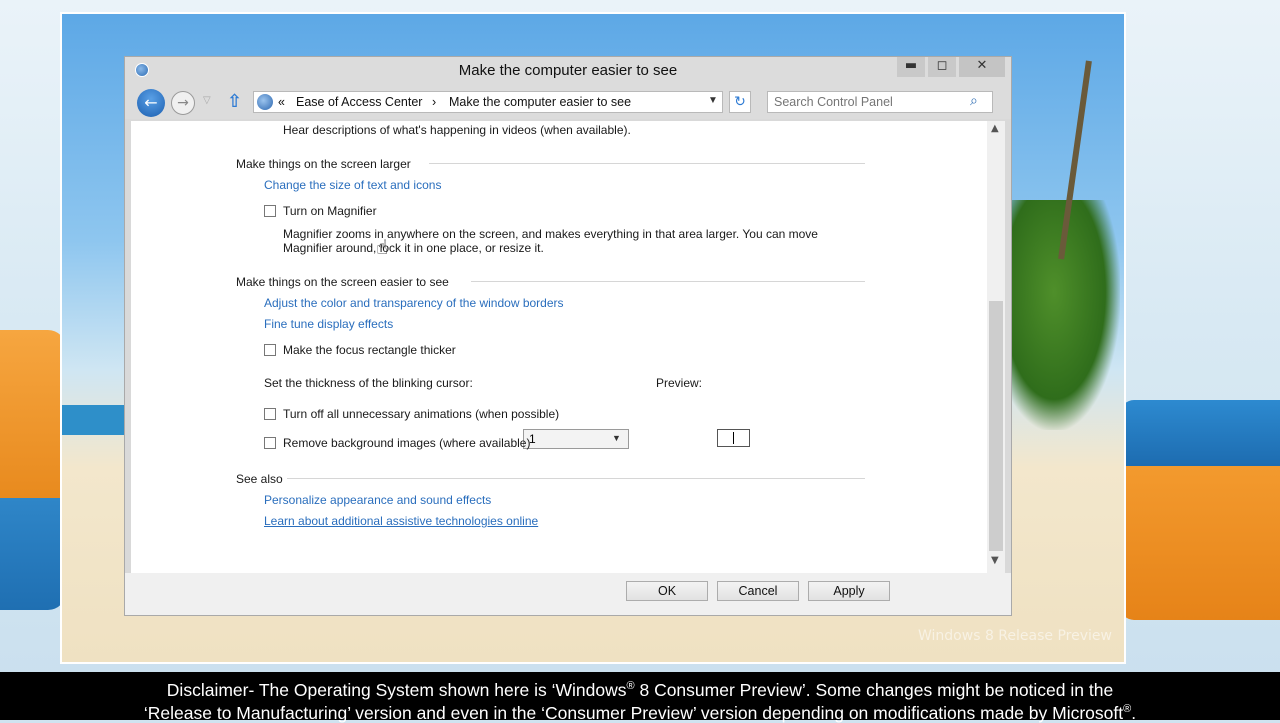 Image resolution: width=1280 pixels, height=723 pixels. What do you see at coordinates (869, 102) in the screenshot?
I see `search-input` at bounding box center [869, 102].